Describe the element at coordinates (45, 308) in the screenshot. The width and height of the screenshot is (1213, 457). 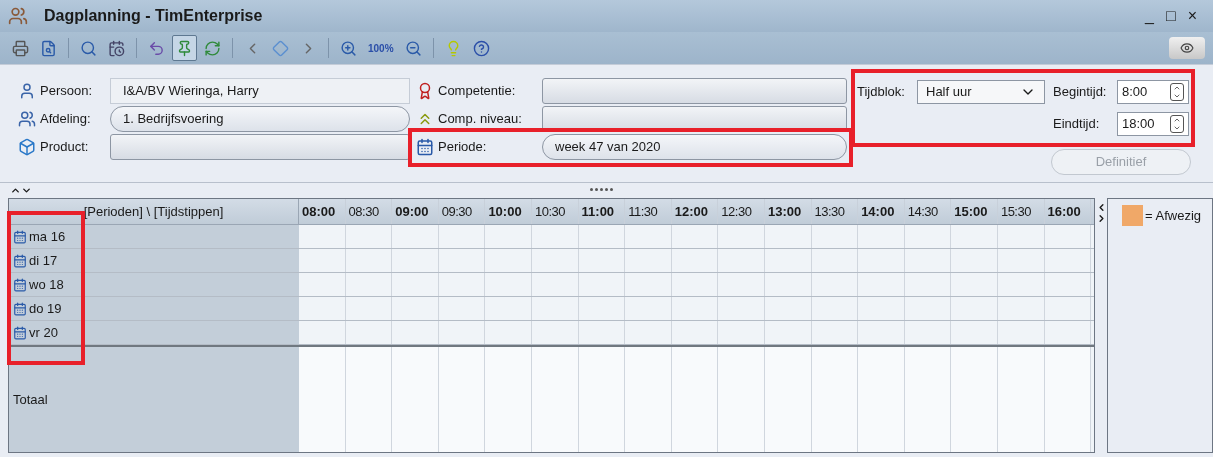
I see `day-label: do 19` at that location.